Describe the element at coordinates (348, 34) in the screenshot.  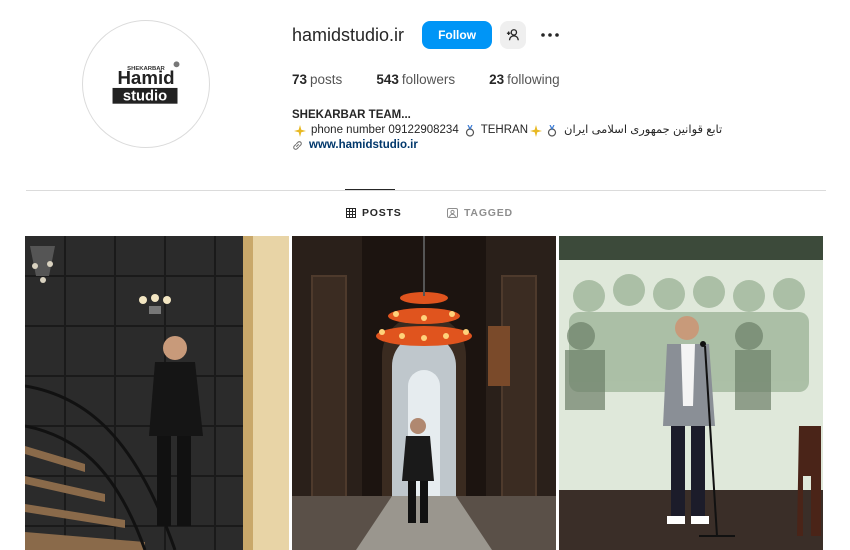
I see `username: hamidstudio.ir` at that location.